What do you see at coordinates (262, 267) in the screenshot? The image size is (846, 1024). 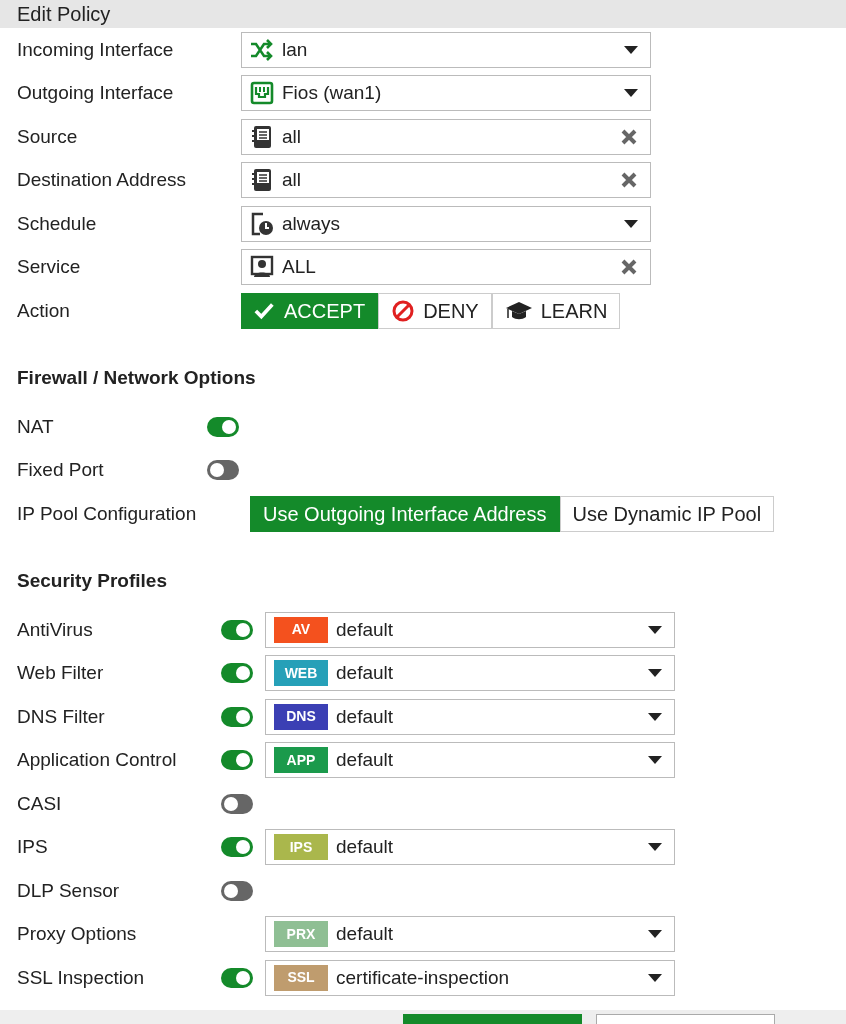 I see `user-monitor-icon` at bounding box center [262, 267].